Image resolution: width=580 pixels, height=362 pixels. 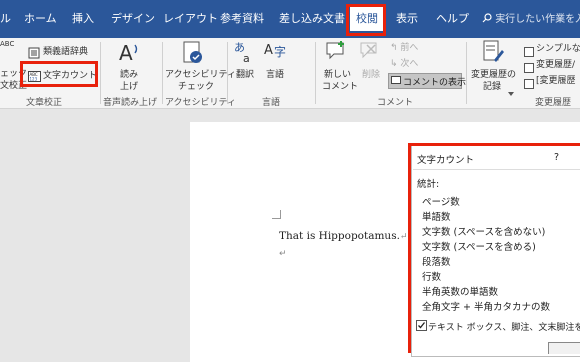 I want to click on previous-comment-label: 前へ, so click(x=409, y=48).